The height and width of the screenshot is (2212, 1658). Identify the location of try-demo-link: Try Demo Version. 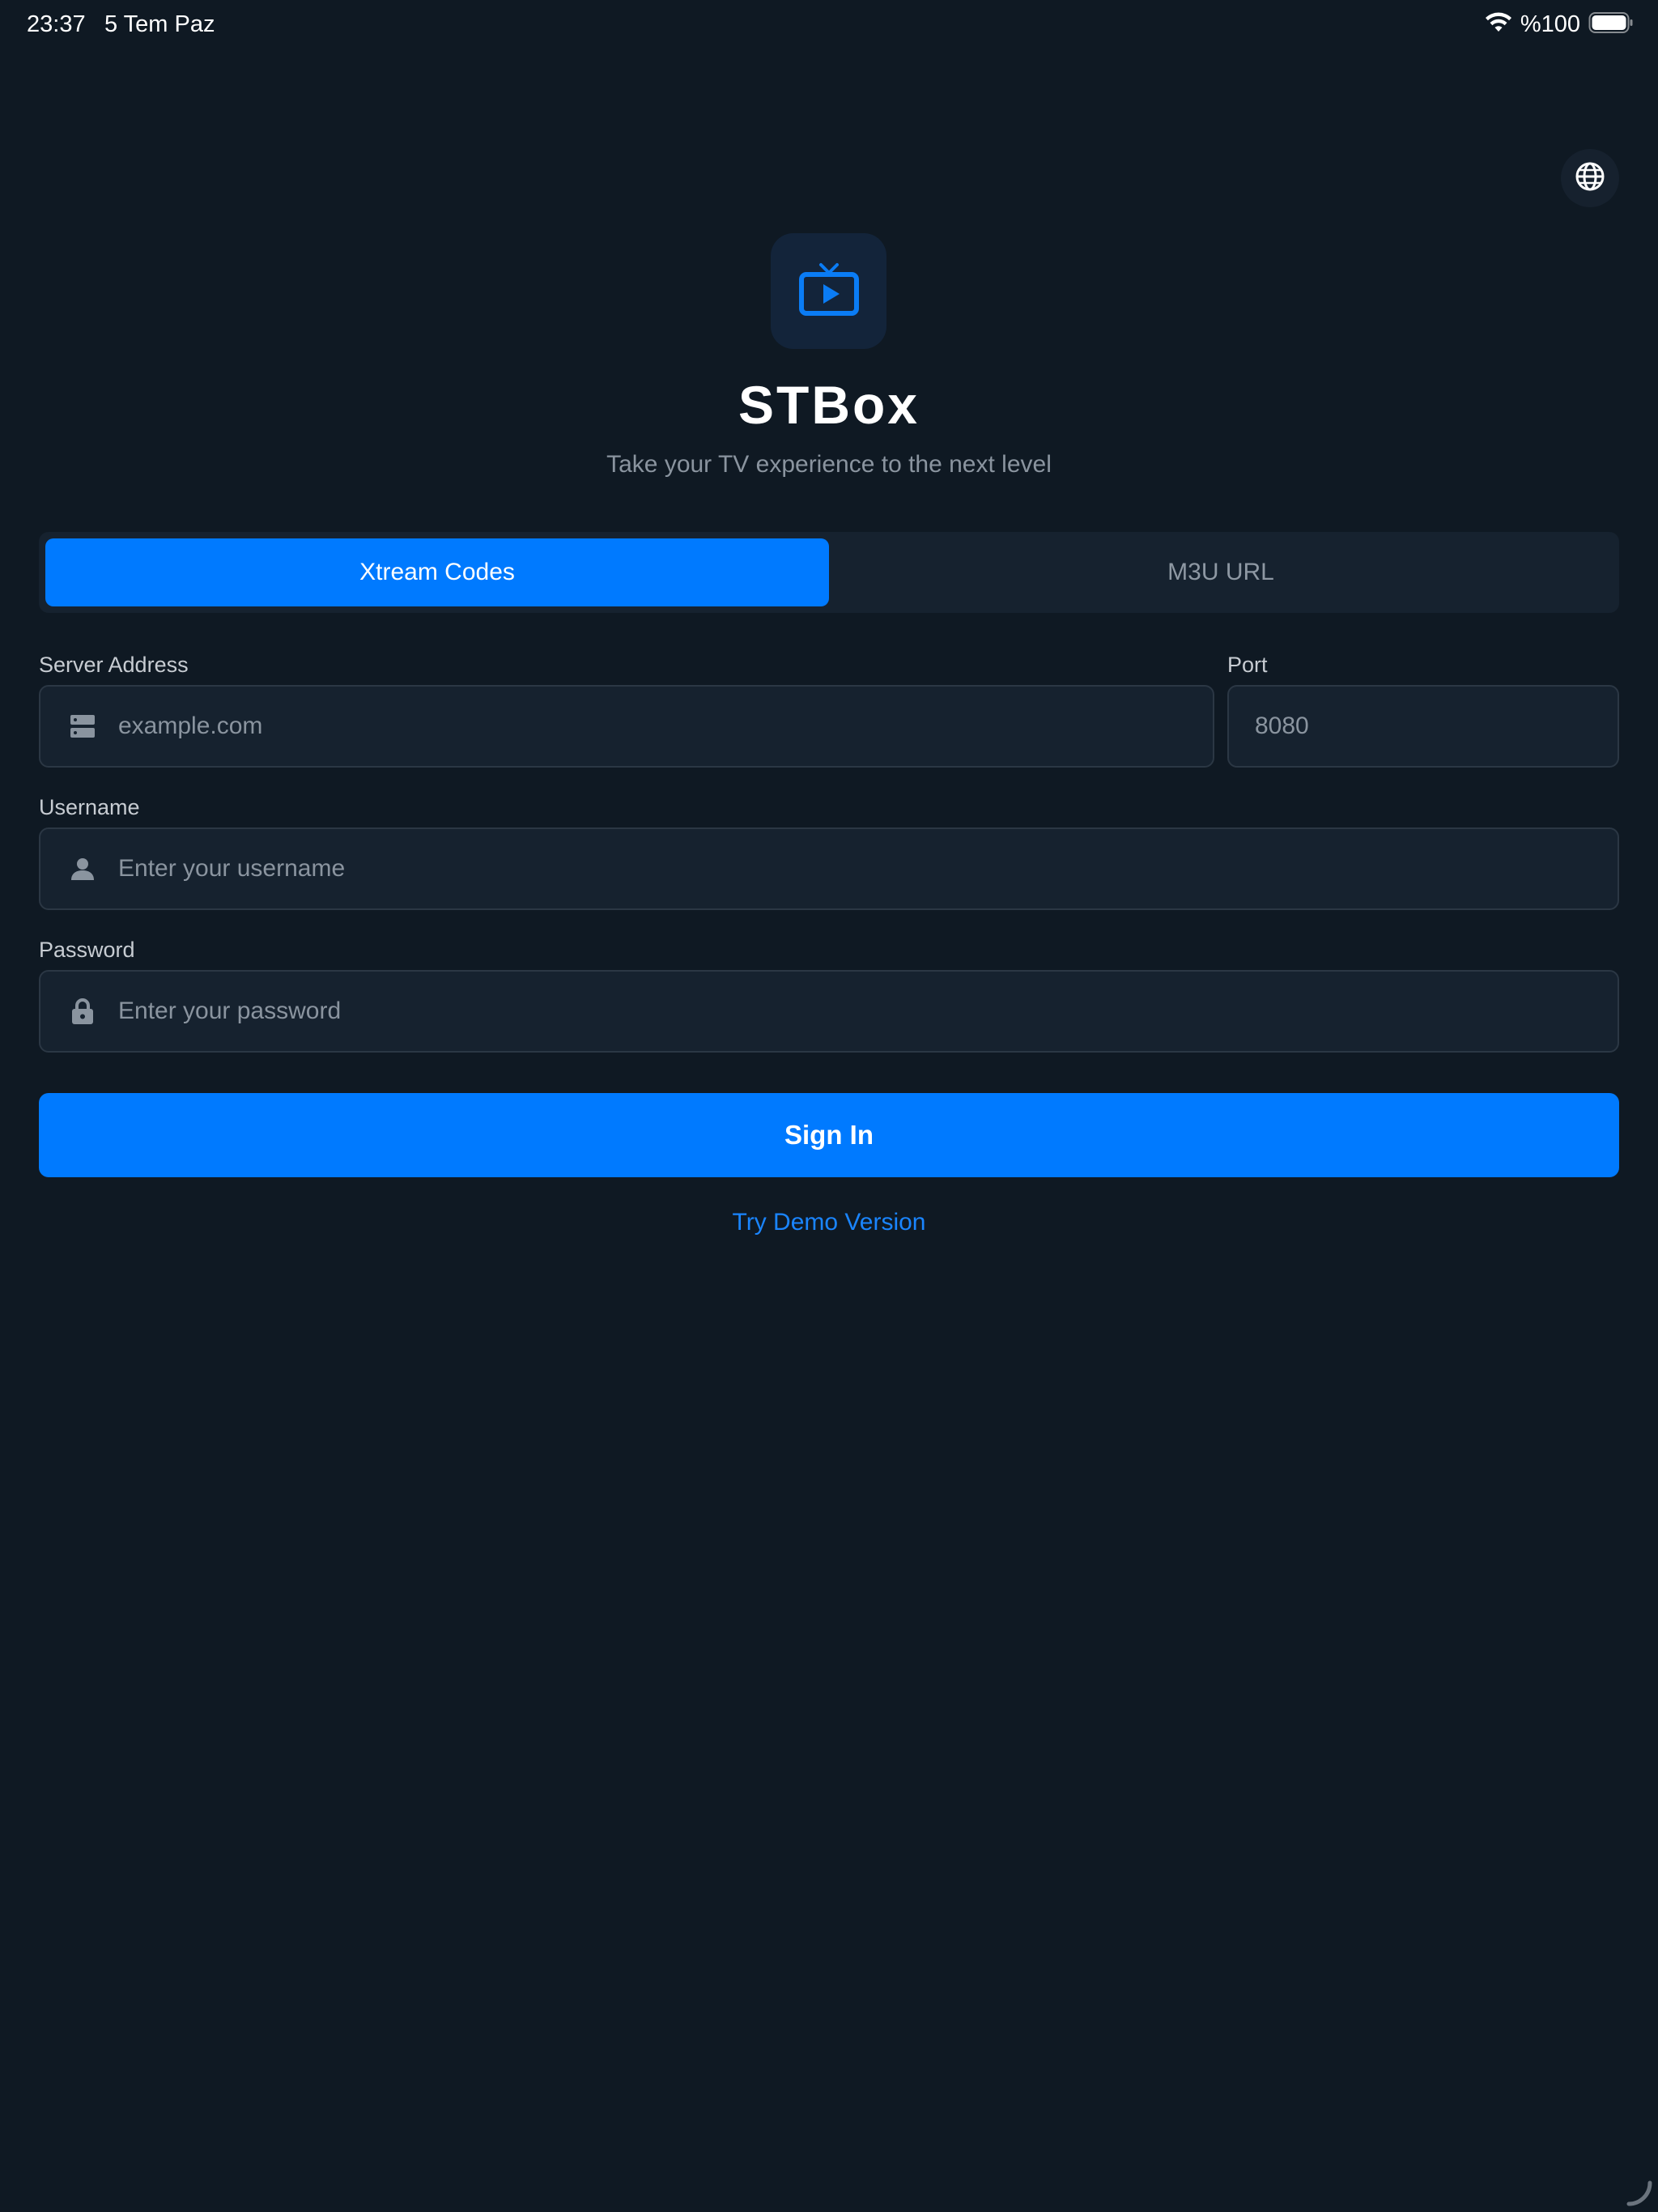
(829, 1222).